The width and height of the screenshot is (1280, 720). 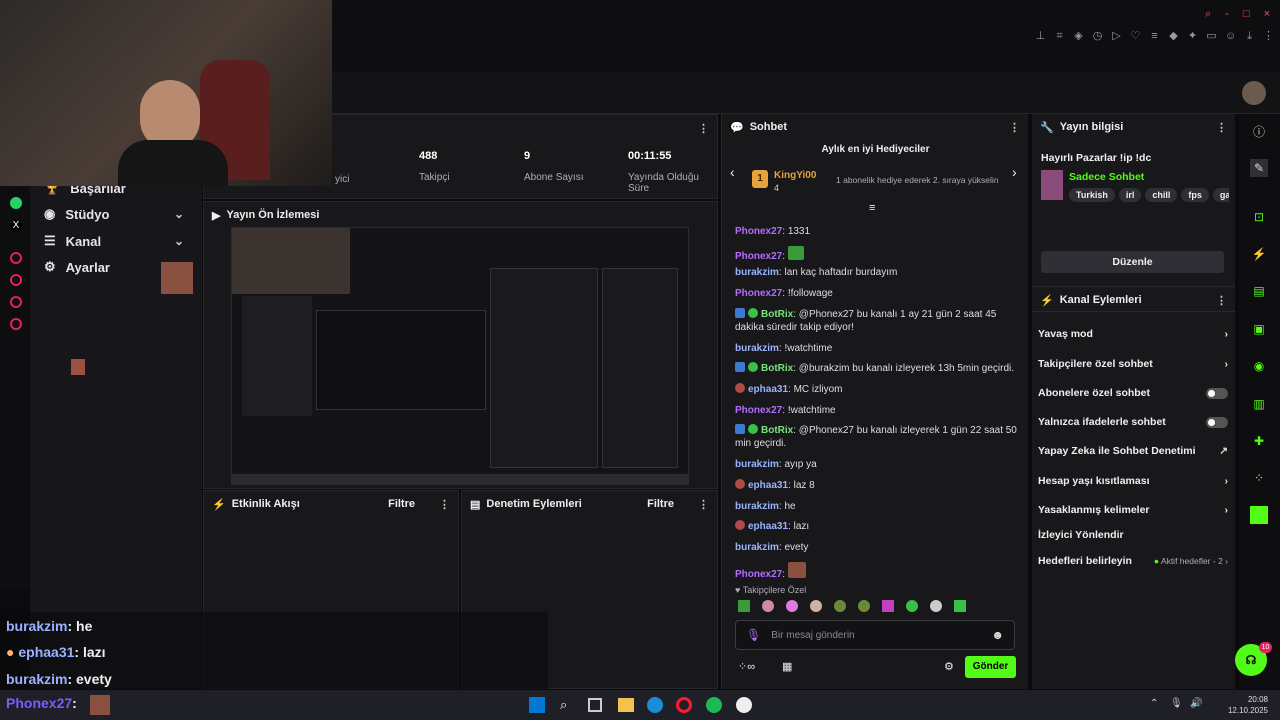 What do you see at coordinates (1259, 217) in the screenshot?
I see `target-icon: ⊡` at bounding box center [1259, 217].